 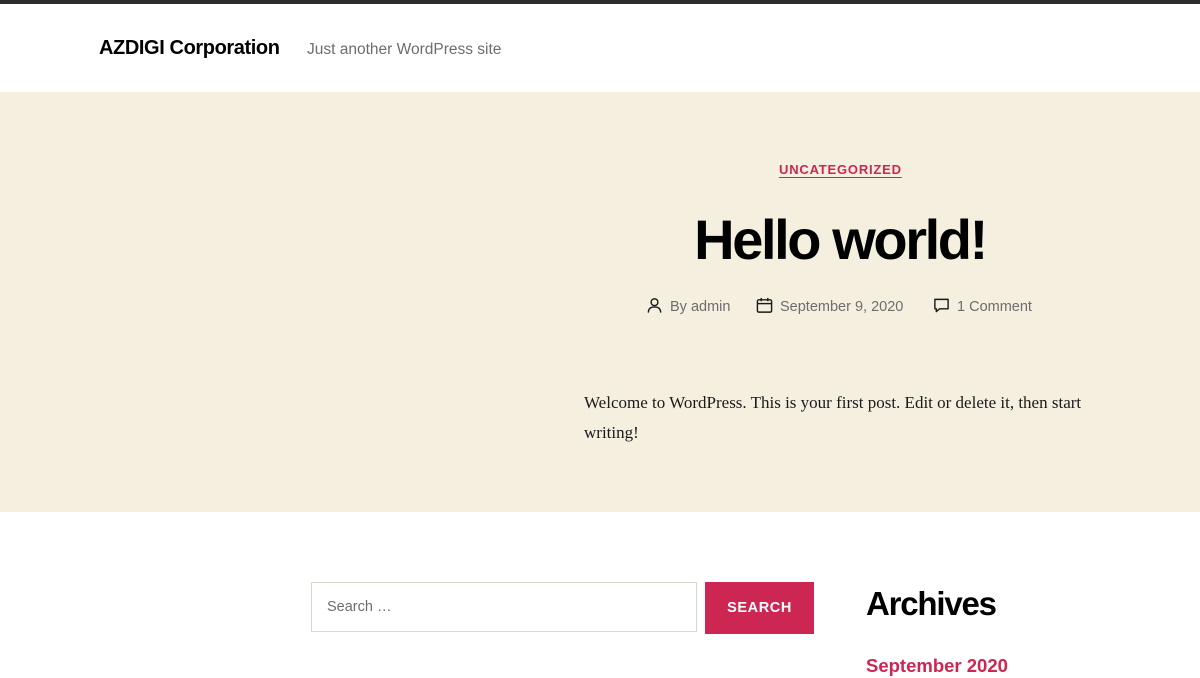 I want to click on post-author: By admin, so click(x=688, y=307).